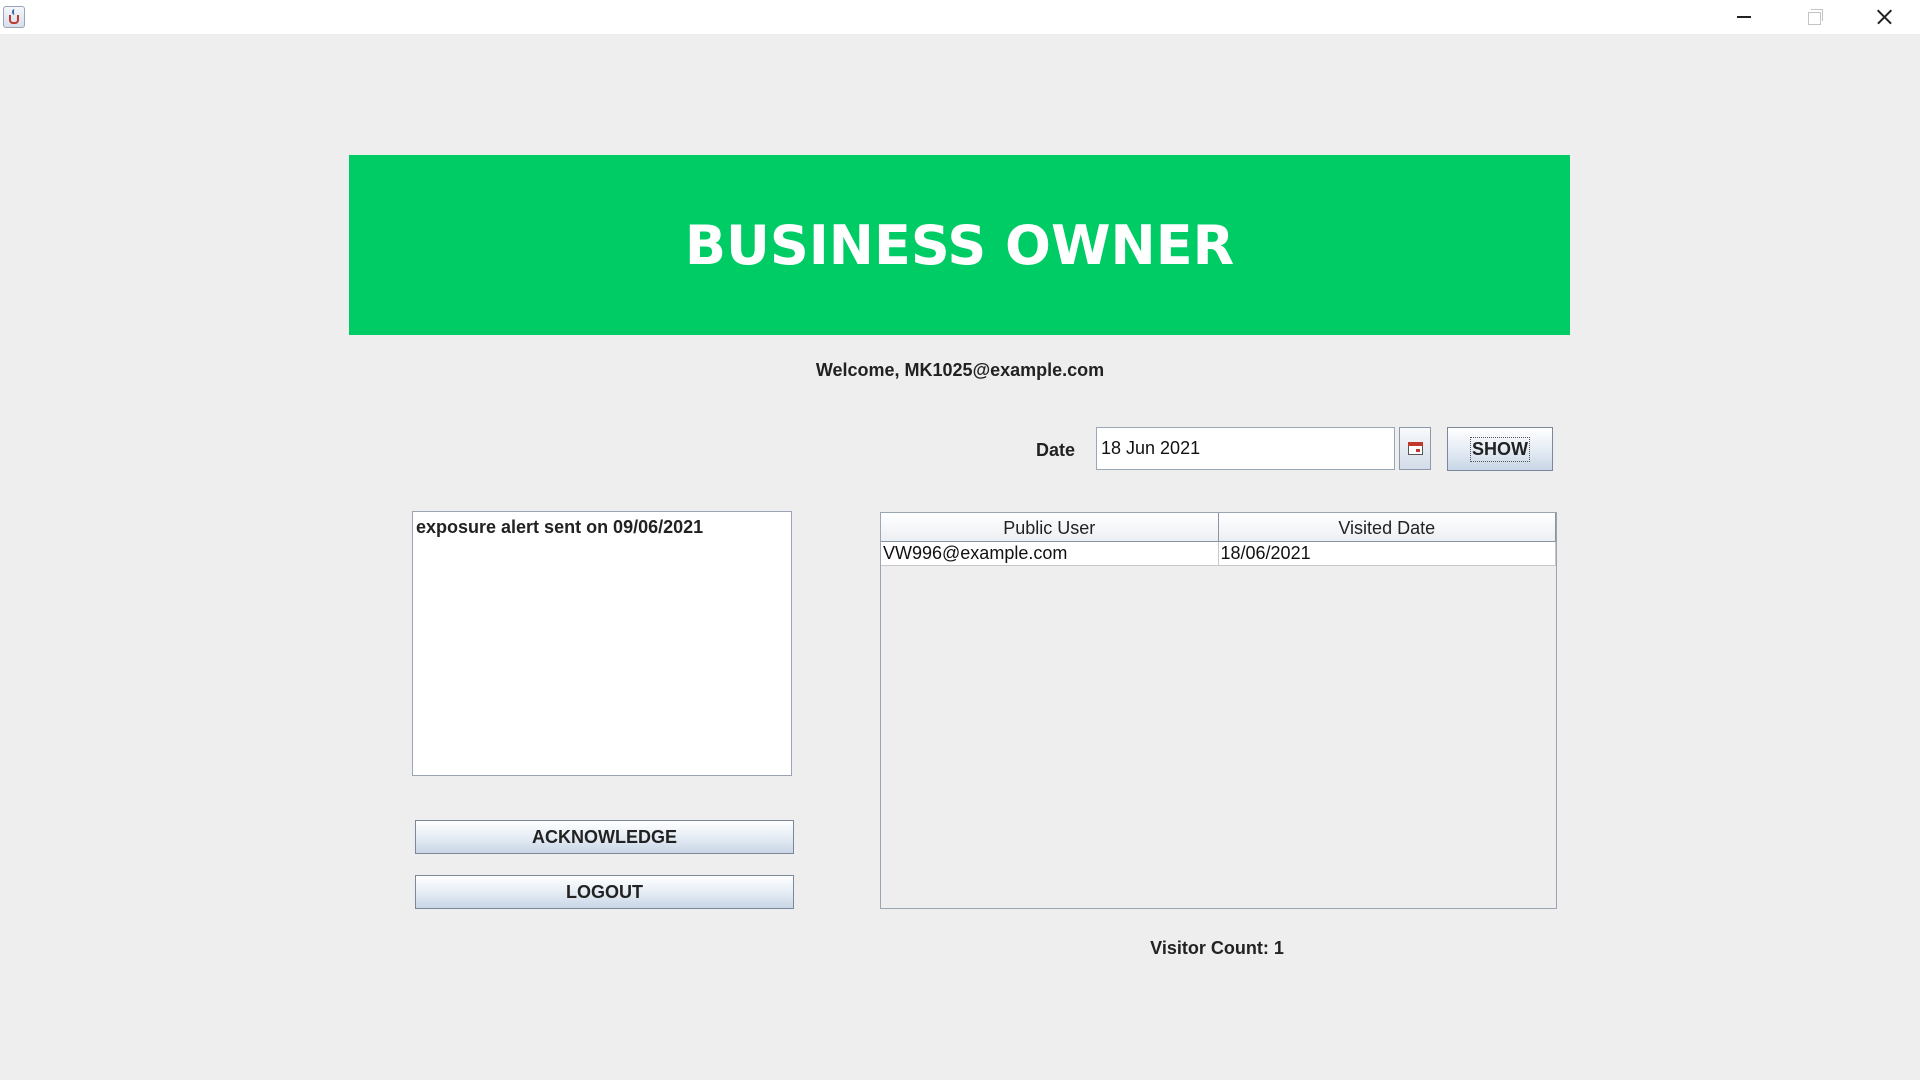 The width and height of the screenshot is (1920, 1080). What do you see at coordinates (1056, 450) in the screenshot?
I see `date-label: Date` at bounding box center [1056, 450].